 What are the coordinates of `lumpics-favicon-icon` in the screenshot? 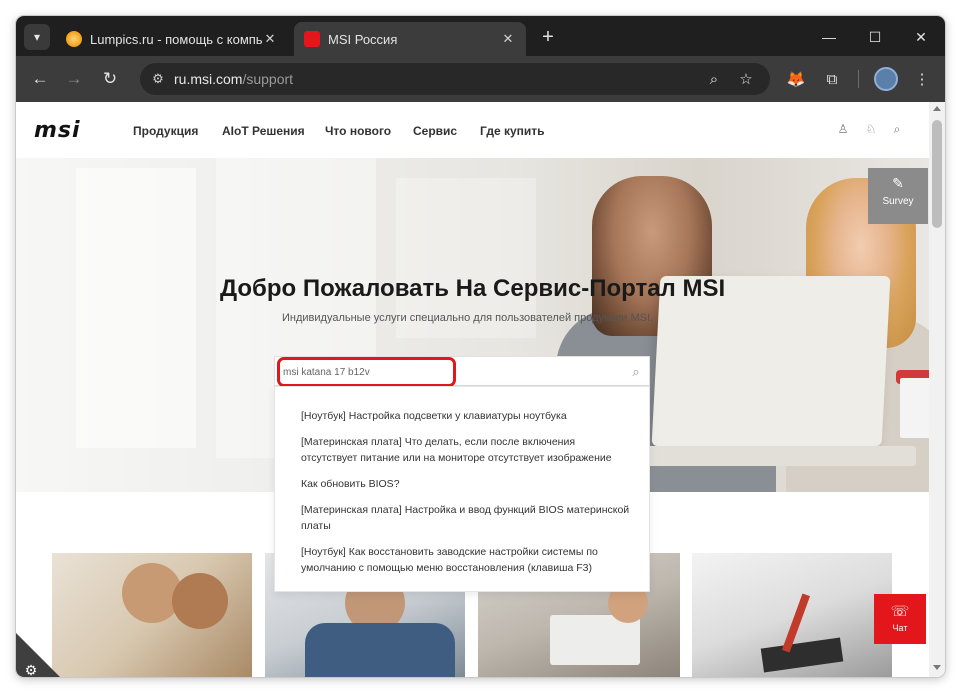 It's located at (74, 39).